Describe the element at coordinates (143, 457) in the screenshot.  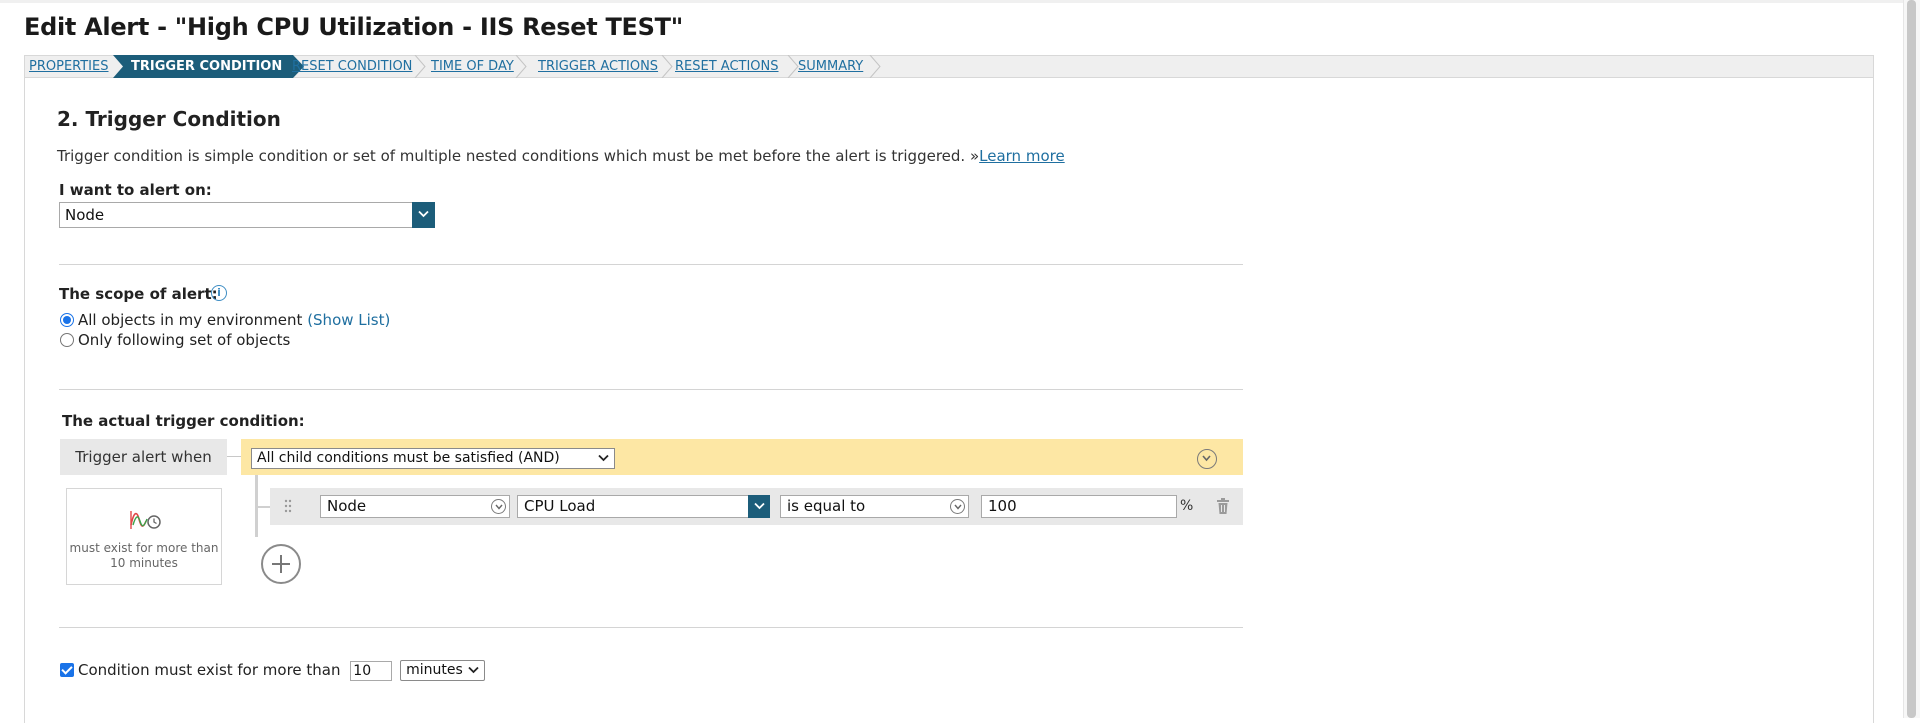
I see `trigger-when-label: Trigger alert when` at that location.